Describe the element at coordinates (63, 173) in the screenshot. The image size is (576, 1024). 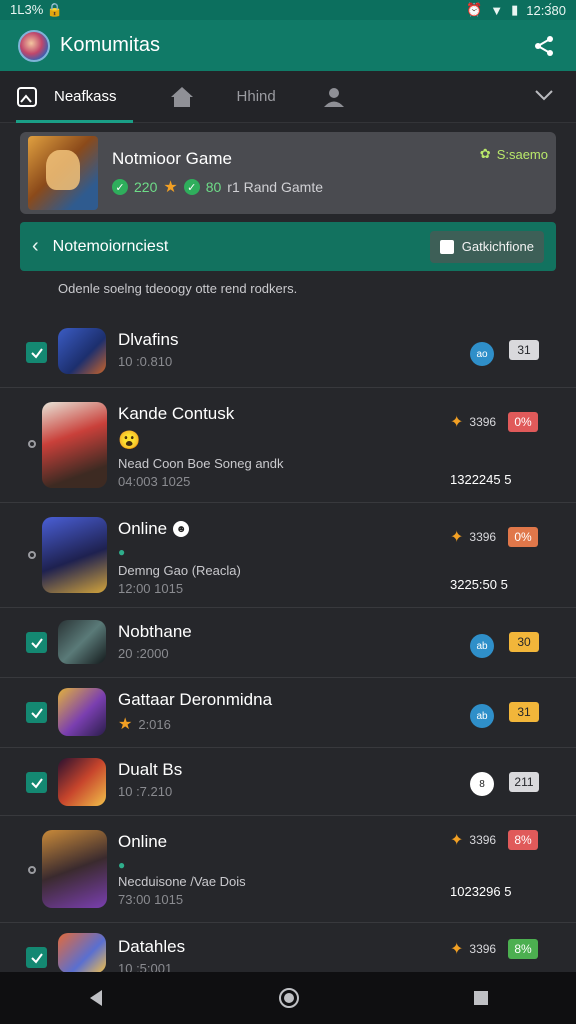
I see `featured-game-artwork` at that location.